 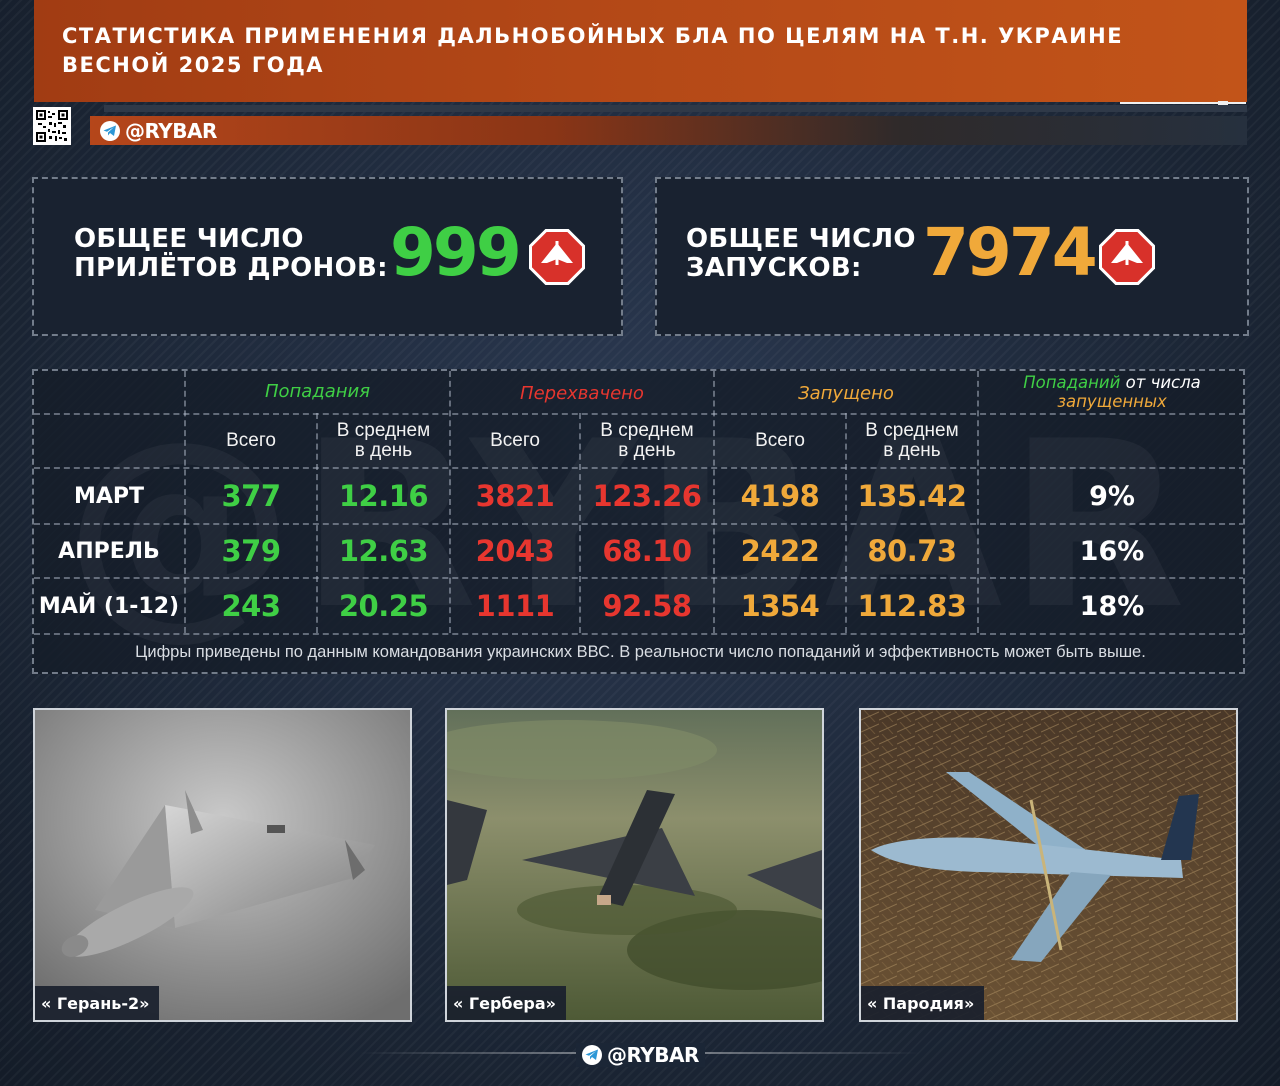 I want to click on photo-gerbera: « Гербера», so click(x=634, y=865).